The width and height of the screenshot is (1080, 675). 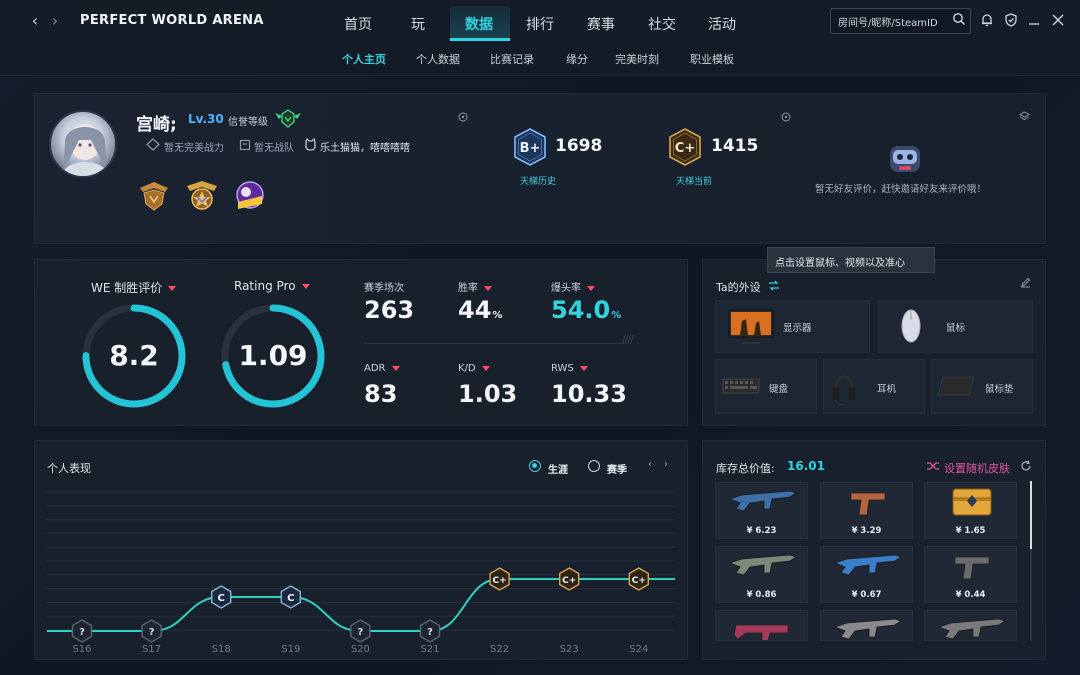 I want to click on prev-page-icon: ‹, so click(x=650, y=464).